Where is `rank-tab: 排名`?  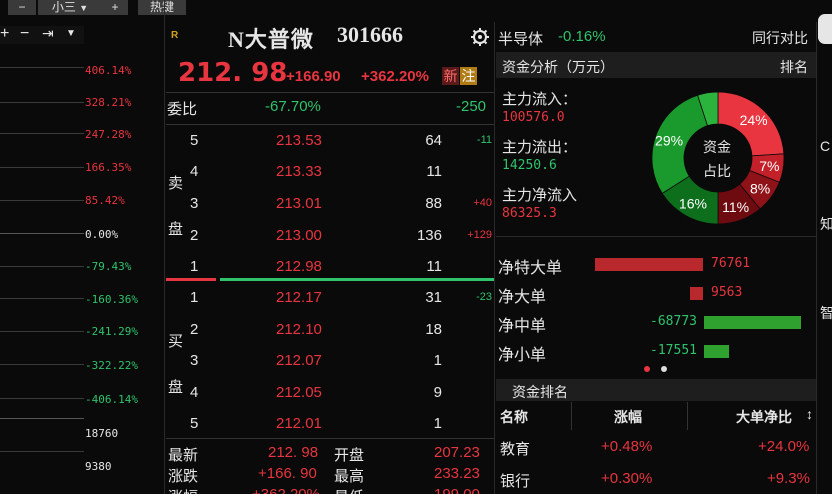
rank-tab: 排名 is located at coordinates (794, 67).